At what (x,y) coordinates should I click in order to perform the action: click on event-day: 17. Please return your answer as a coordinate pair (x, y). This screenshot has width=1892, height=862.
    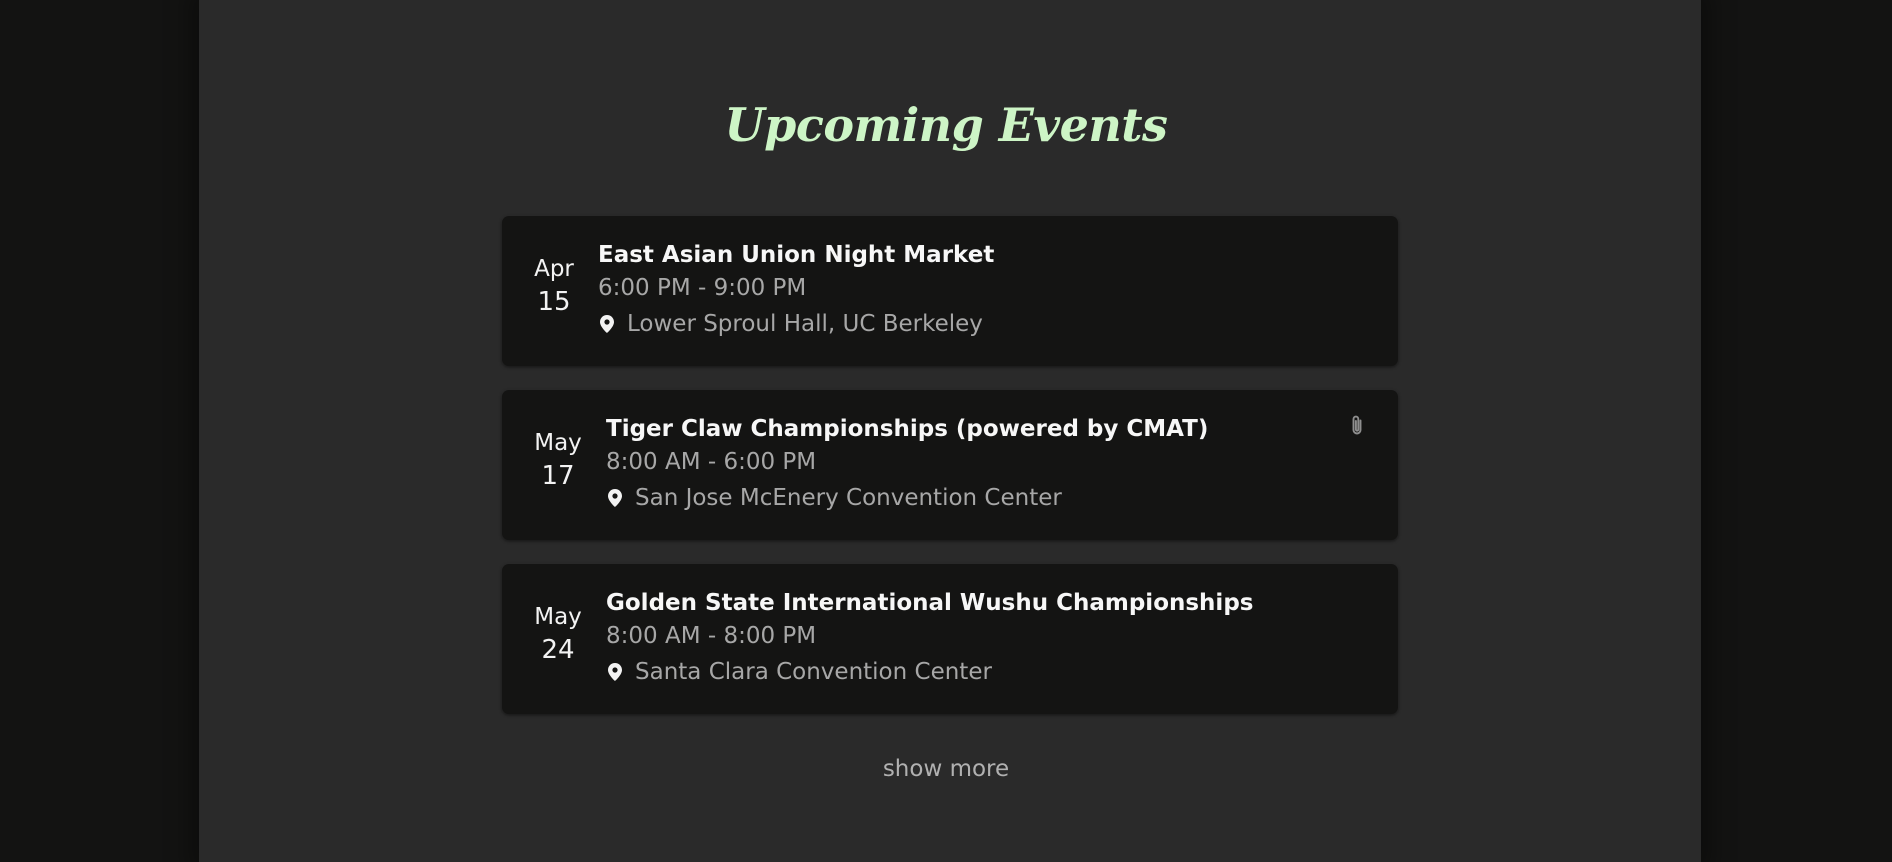
    Looking at the image, I should click on (558, 476).